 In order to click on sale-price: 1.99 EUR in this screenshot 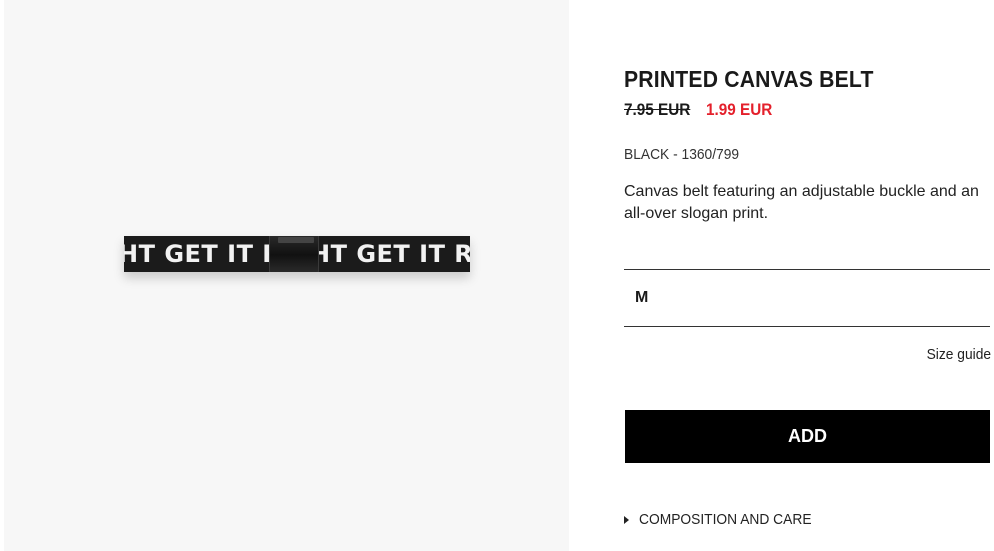, I will do `click(739, 109)`.